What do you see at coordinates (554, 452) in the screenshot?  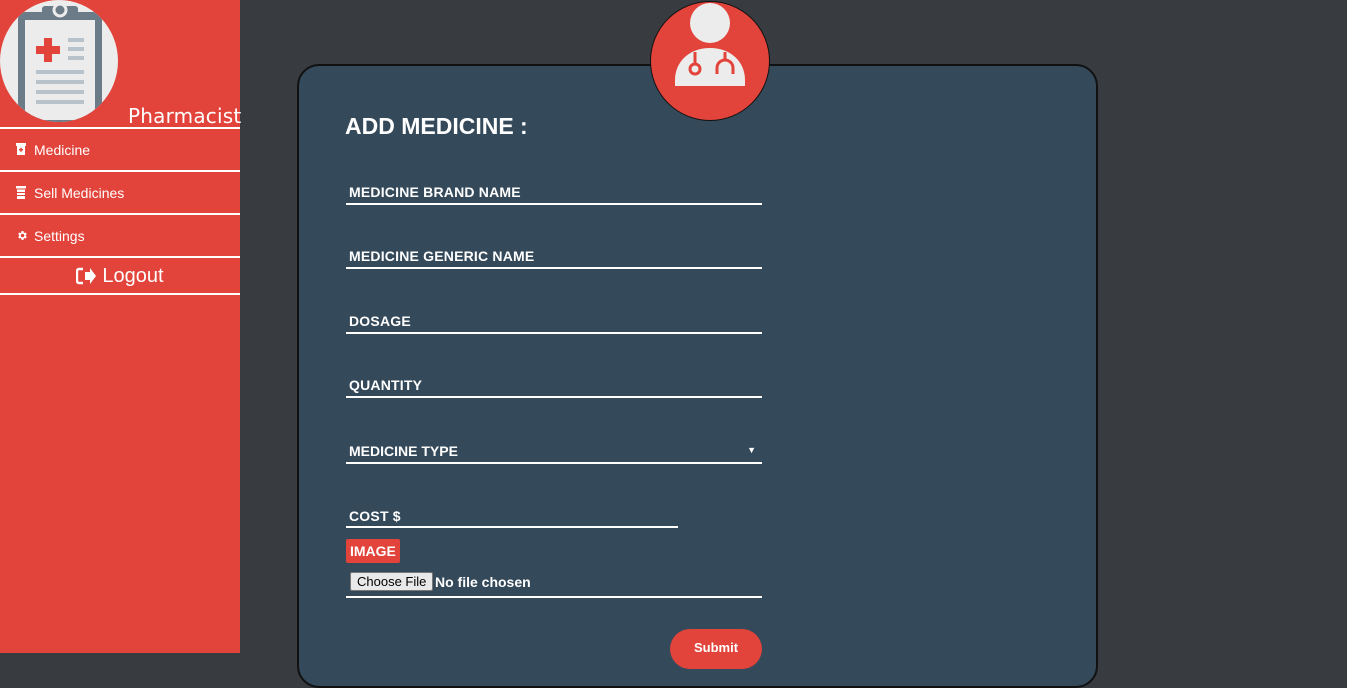 I see `medicine-type-select: MEDICINE TYPE ▼` at bounding box center [554, 452].